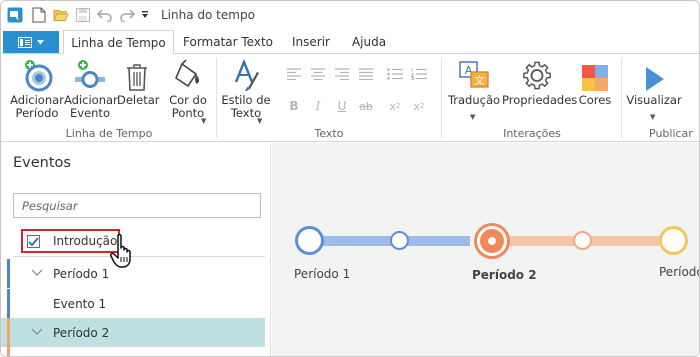  What do you see at coordinates (679, 272) in the screenshot?
I see `timeline-label-period-3: Período` at bounding box center [679, 272].